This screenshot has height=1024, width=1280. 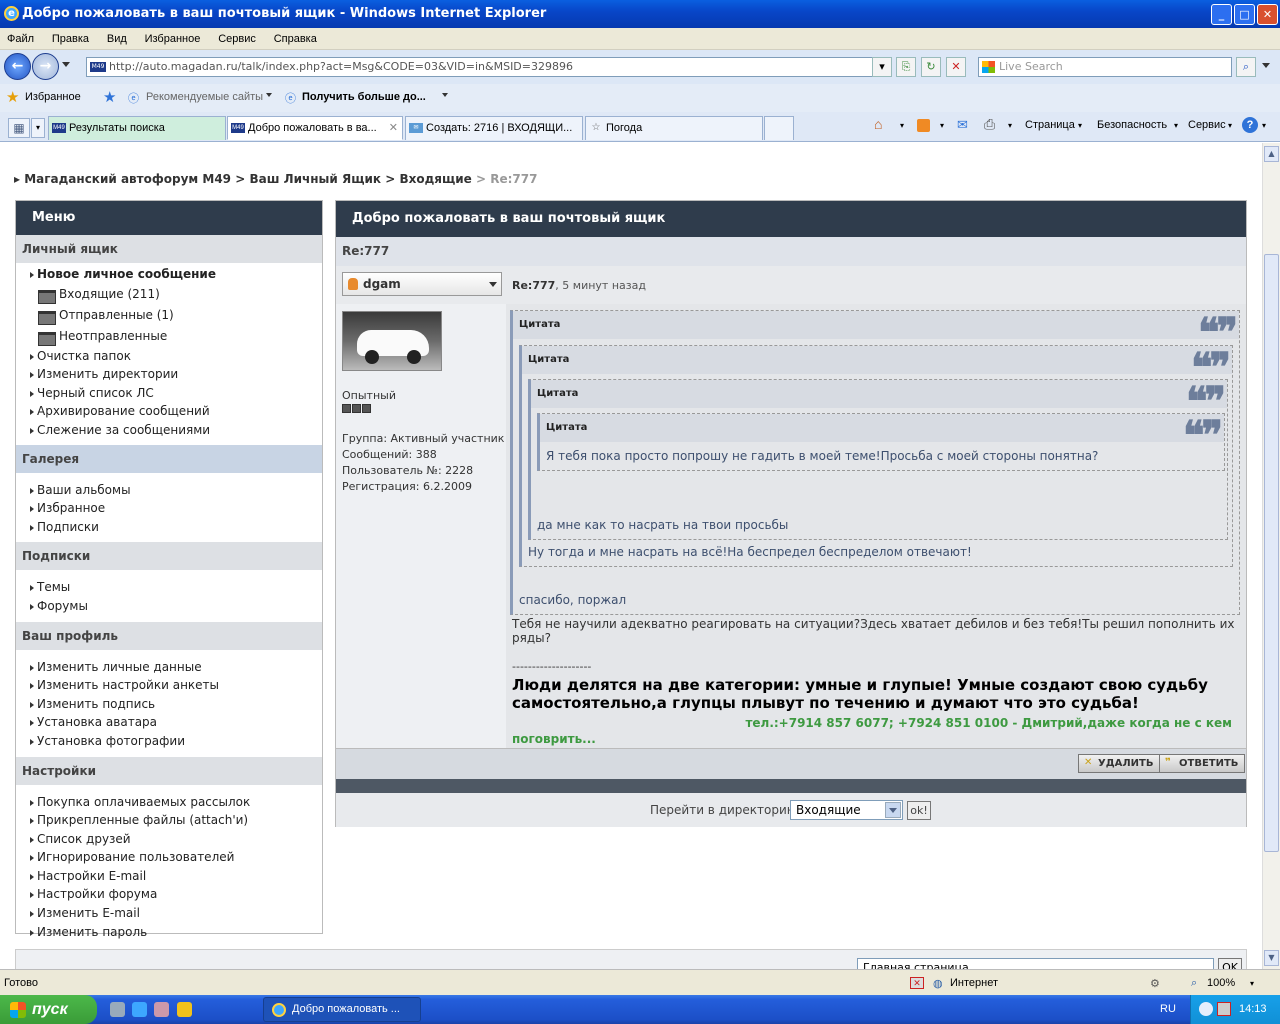 I want to click on sidebar-item-unsent: Неотправленные, so click(x=169, y=336).